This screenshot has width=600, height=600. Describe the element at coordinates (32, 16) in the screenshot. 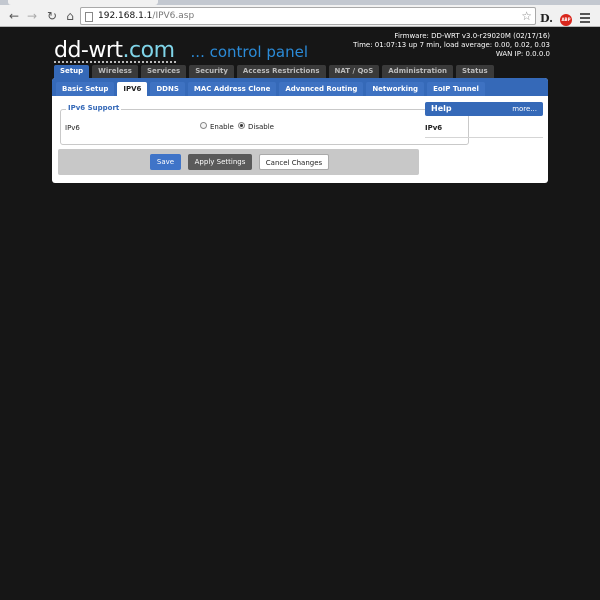

I see `forward-icon: →` at that location.